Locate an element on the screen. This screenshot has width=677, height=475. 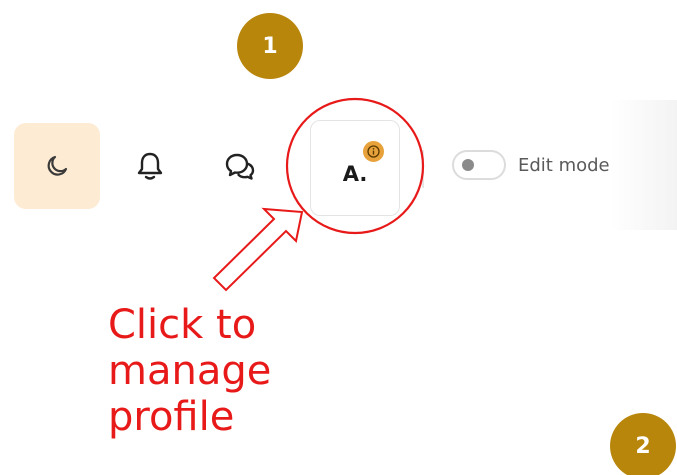
bell-icon is located at coordinates (150, 166).